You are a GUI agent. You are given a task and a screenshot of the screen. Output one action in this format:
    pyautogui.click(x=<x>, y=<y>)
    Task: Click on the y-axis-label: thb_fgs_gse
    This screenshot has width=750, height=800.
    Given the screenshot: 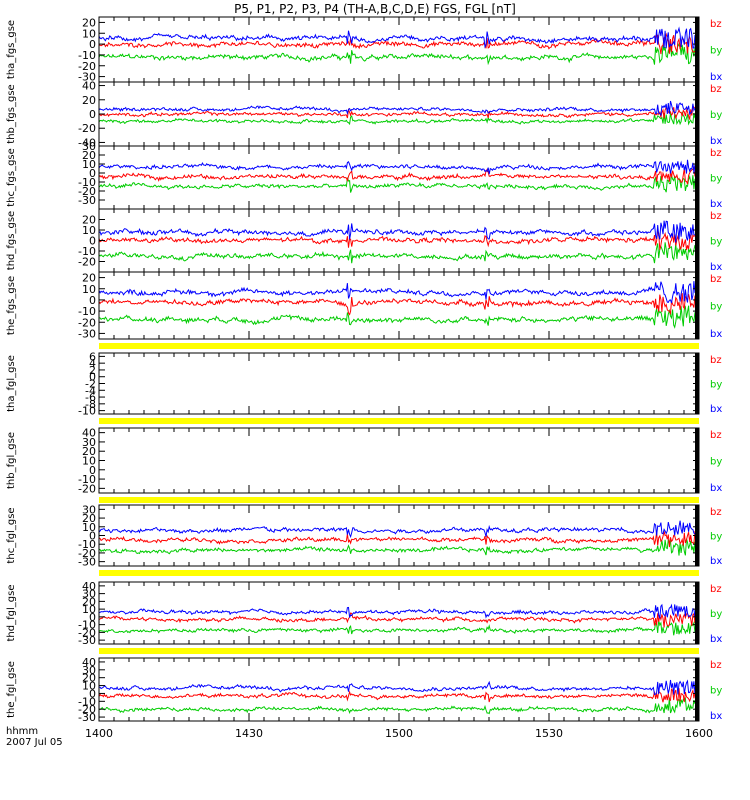 What is the action you would take?
    pyautogui.click(x=11, y=113)
    